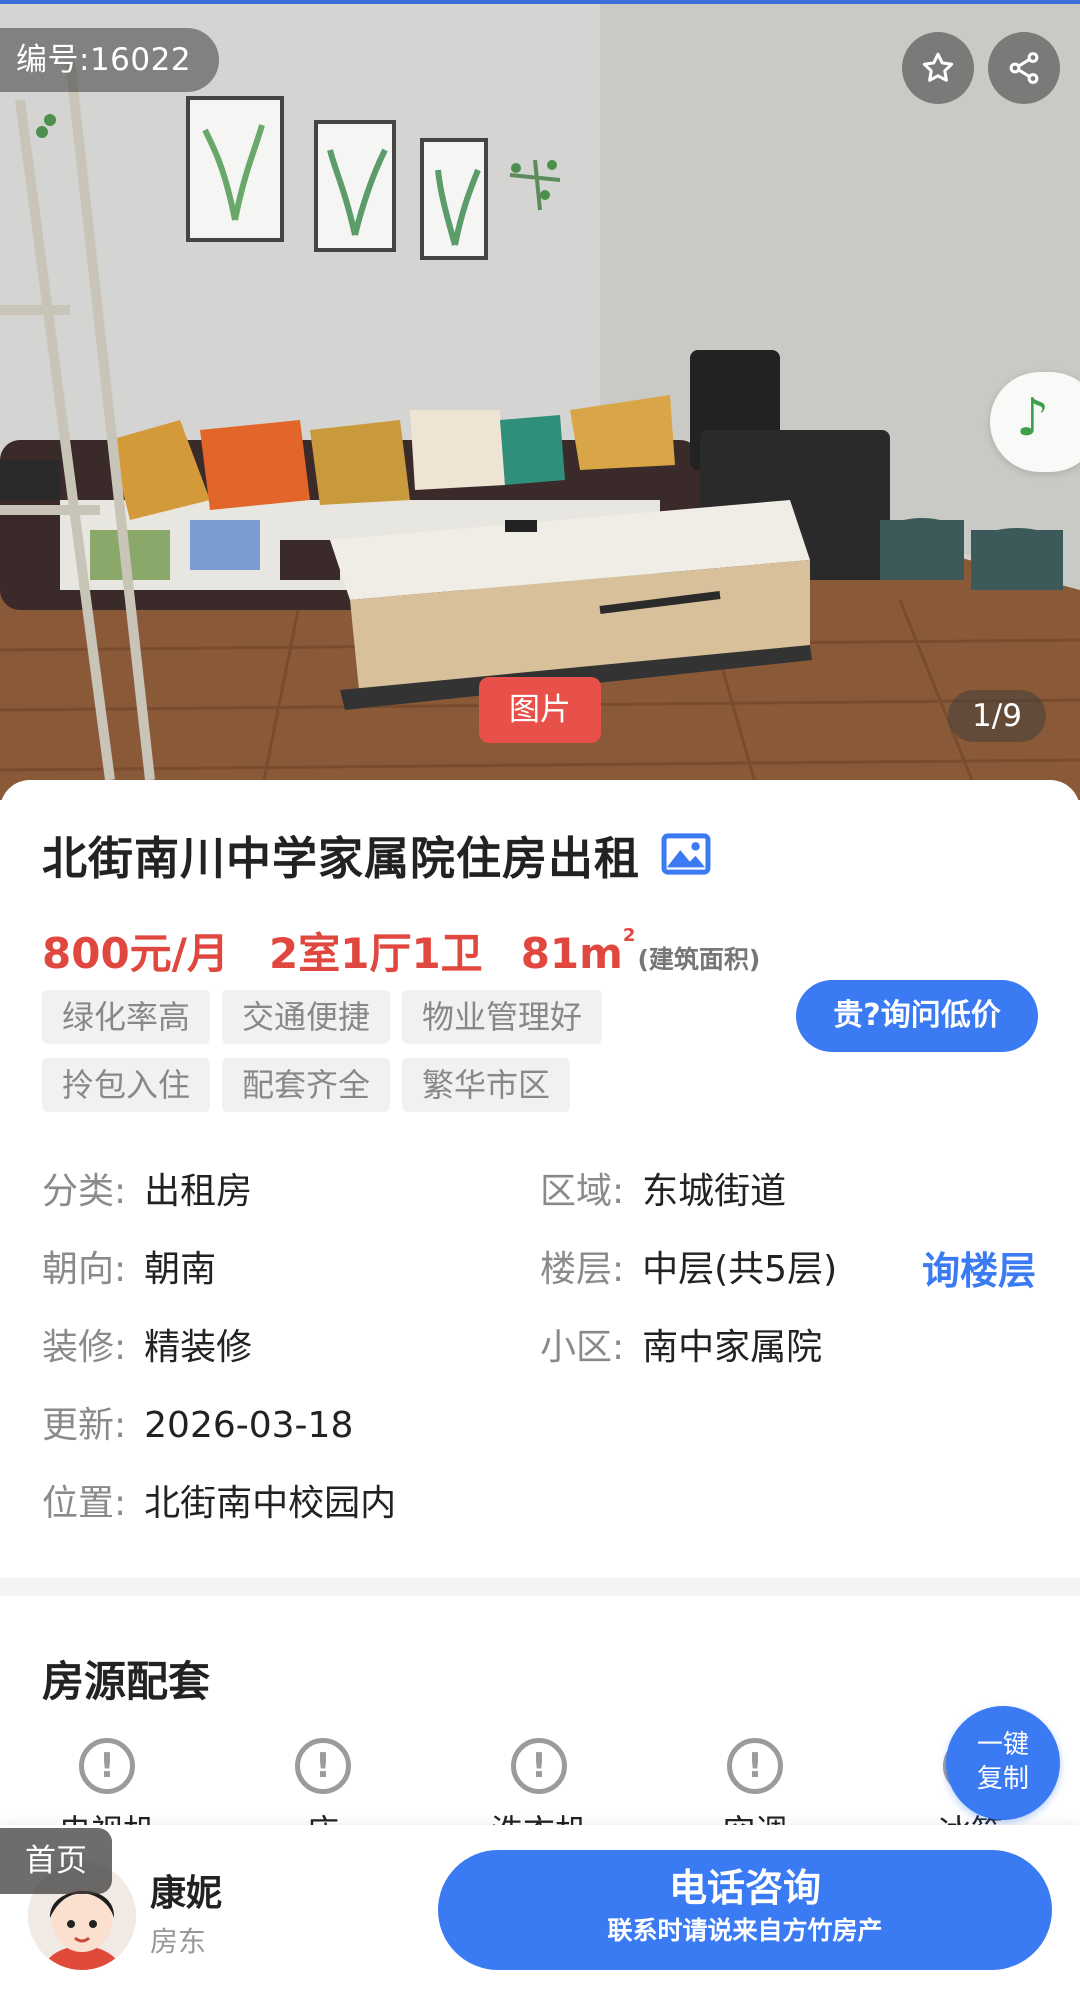  What do you see at coordinates (249, 1425) in the screenshot?
I see `attr-value: 2026-03-18` at bounding box center [249, 1425].